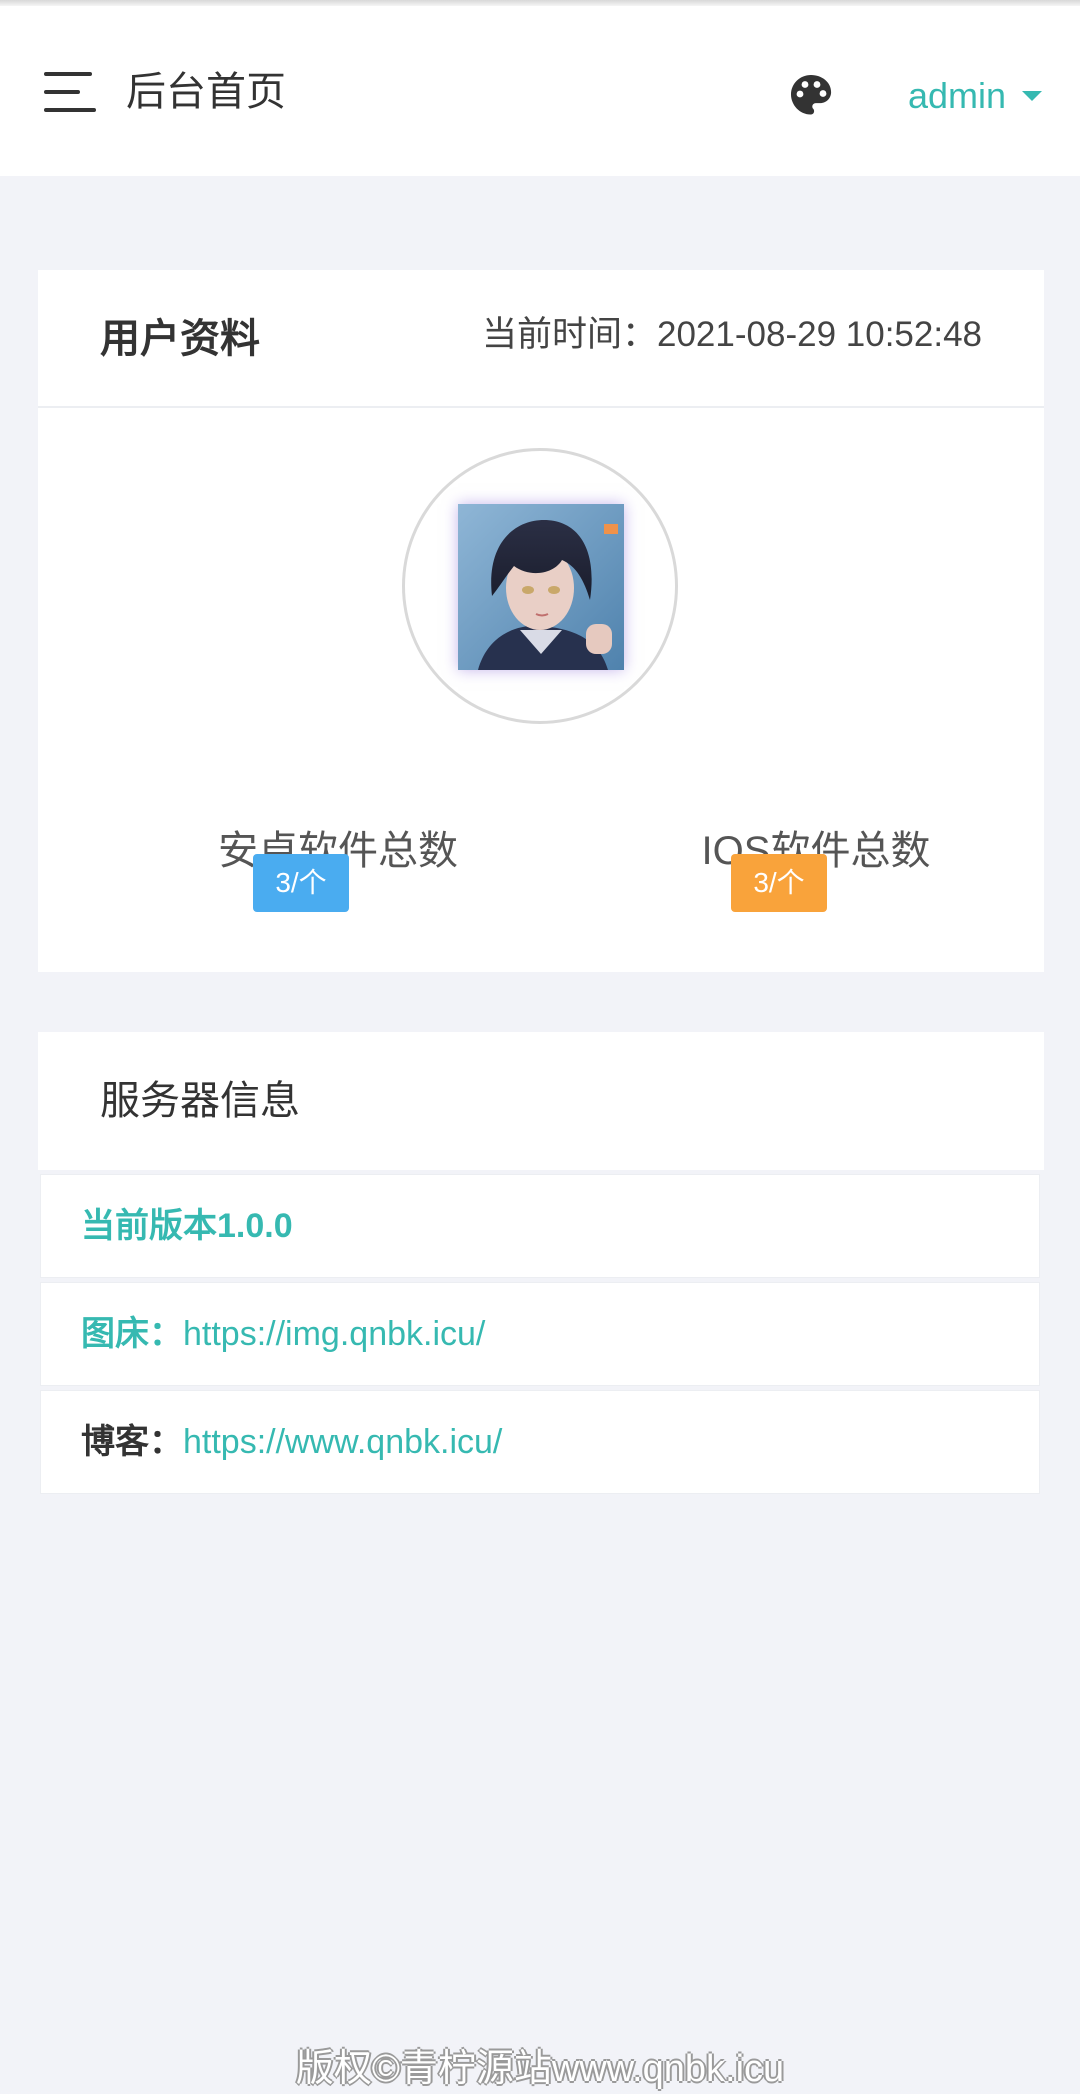  What do you see at coordinates (541, 1101) in the screenshot?
I see `server-card-header: 服务器信息` at bounding box center [541, 1101].